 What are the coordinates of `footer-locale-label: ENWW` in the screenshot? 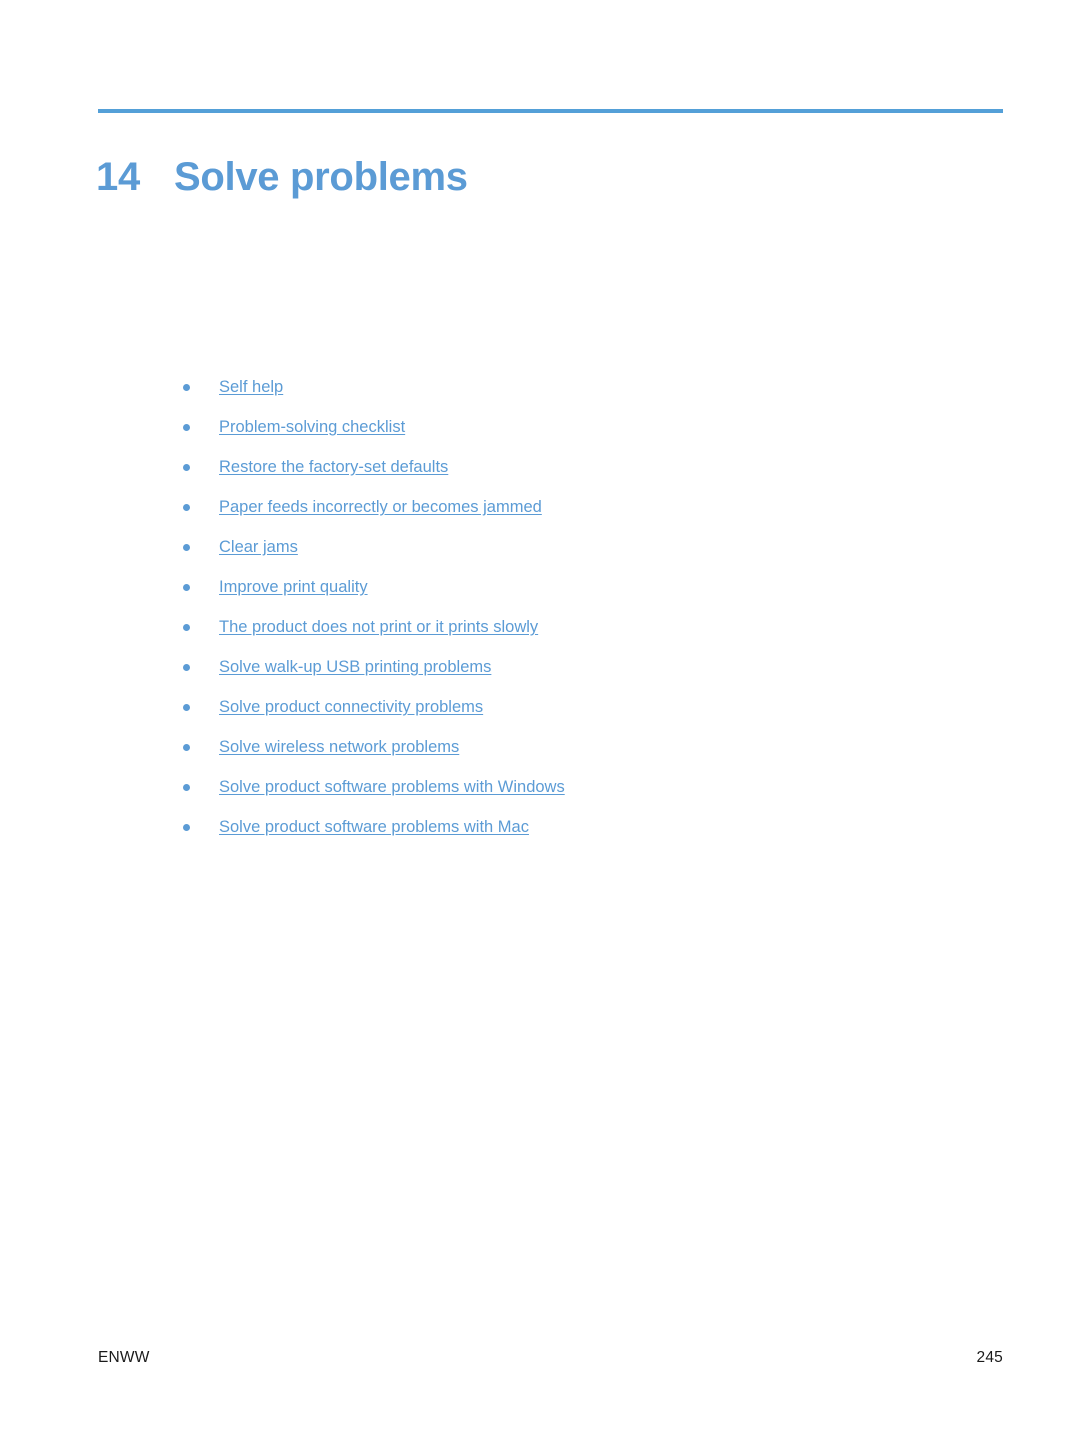 It's located at (124, 1357).